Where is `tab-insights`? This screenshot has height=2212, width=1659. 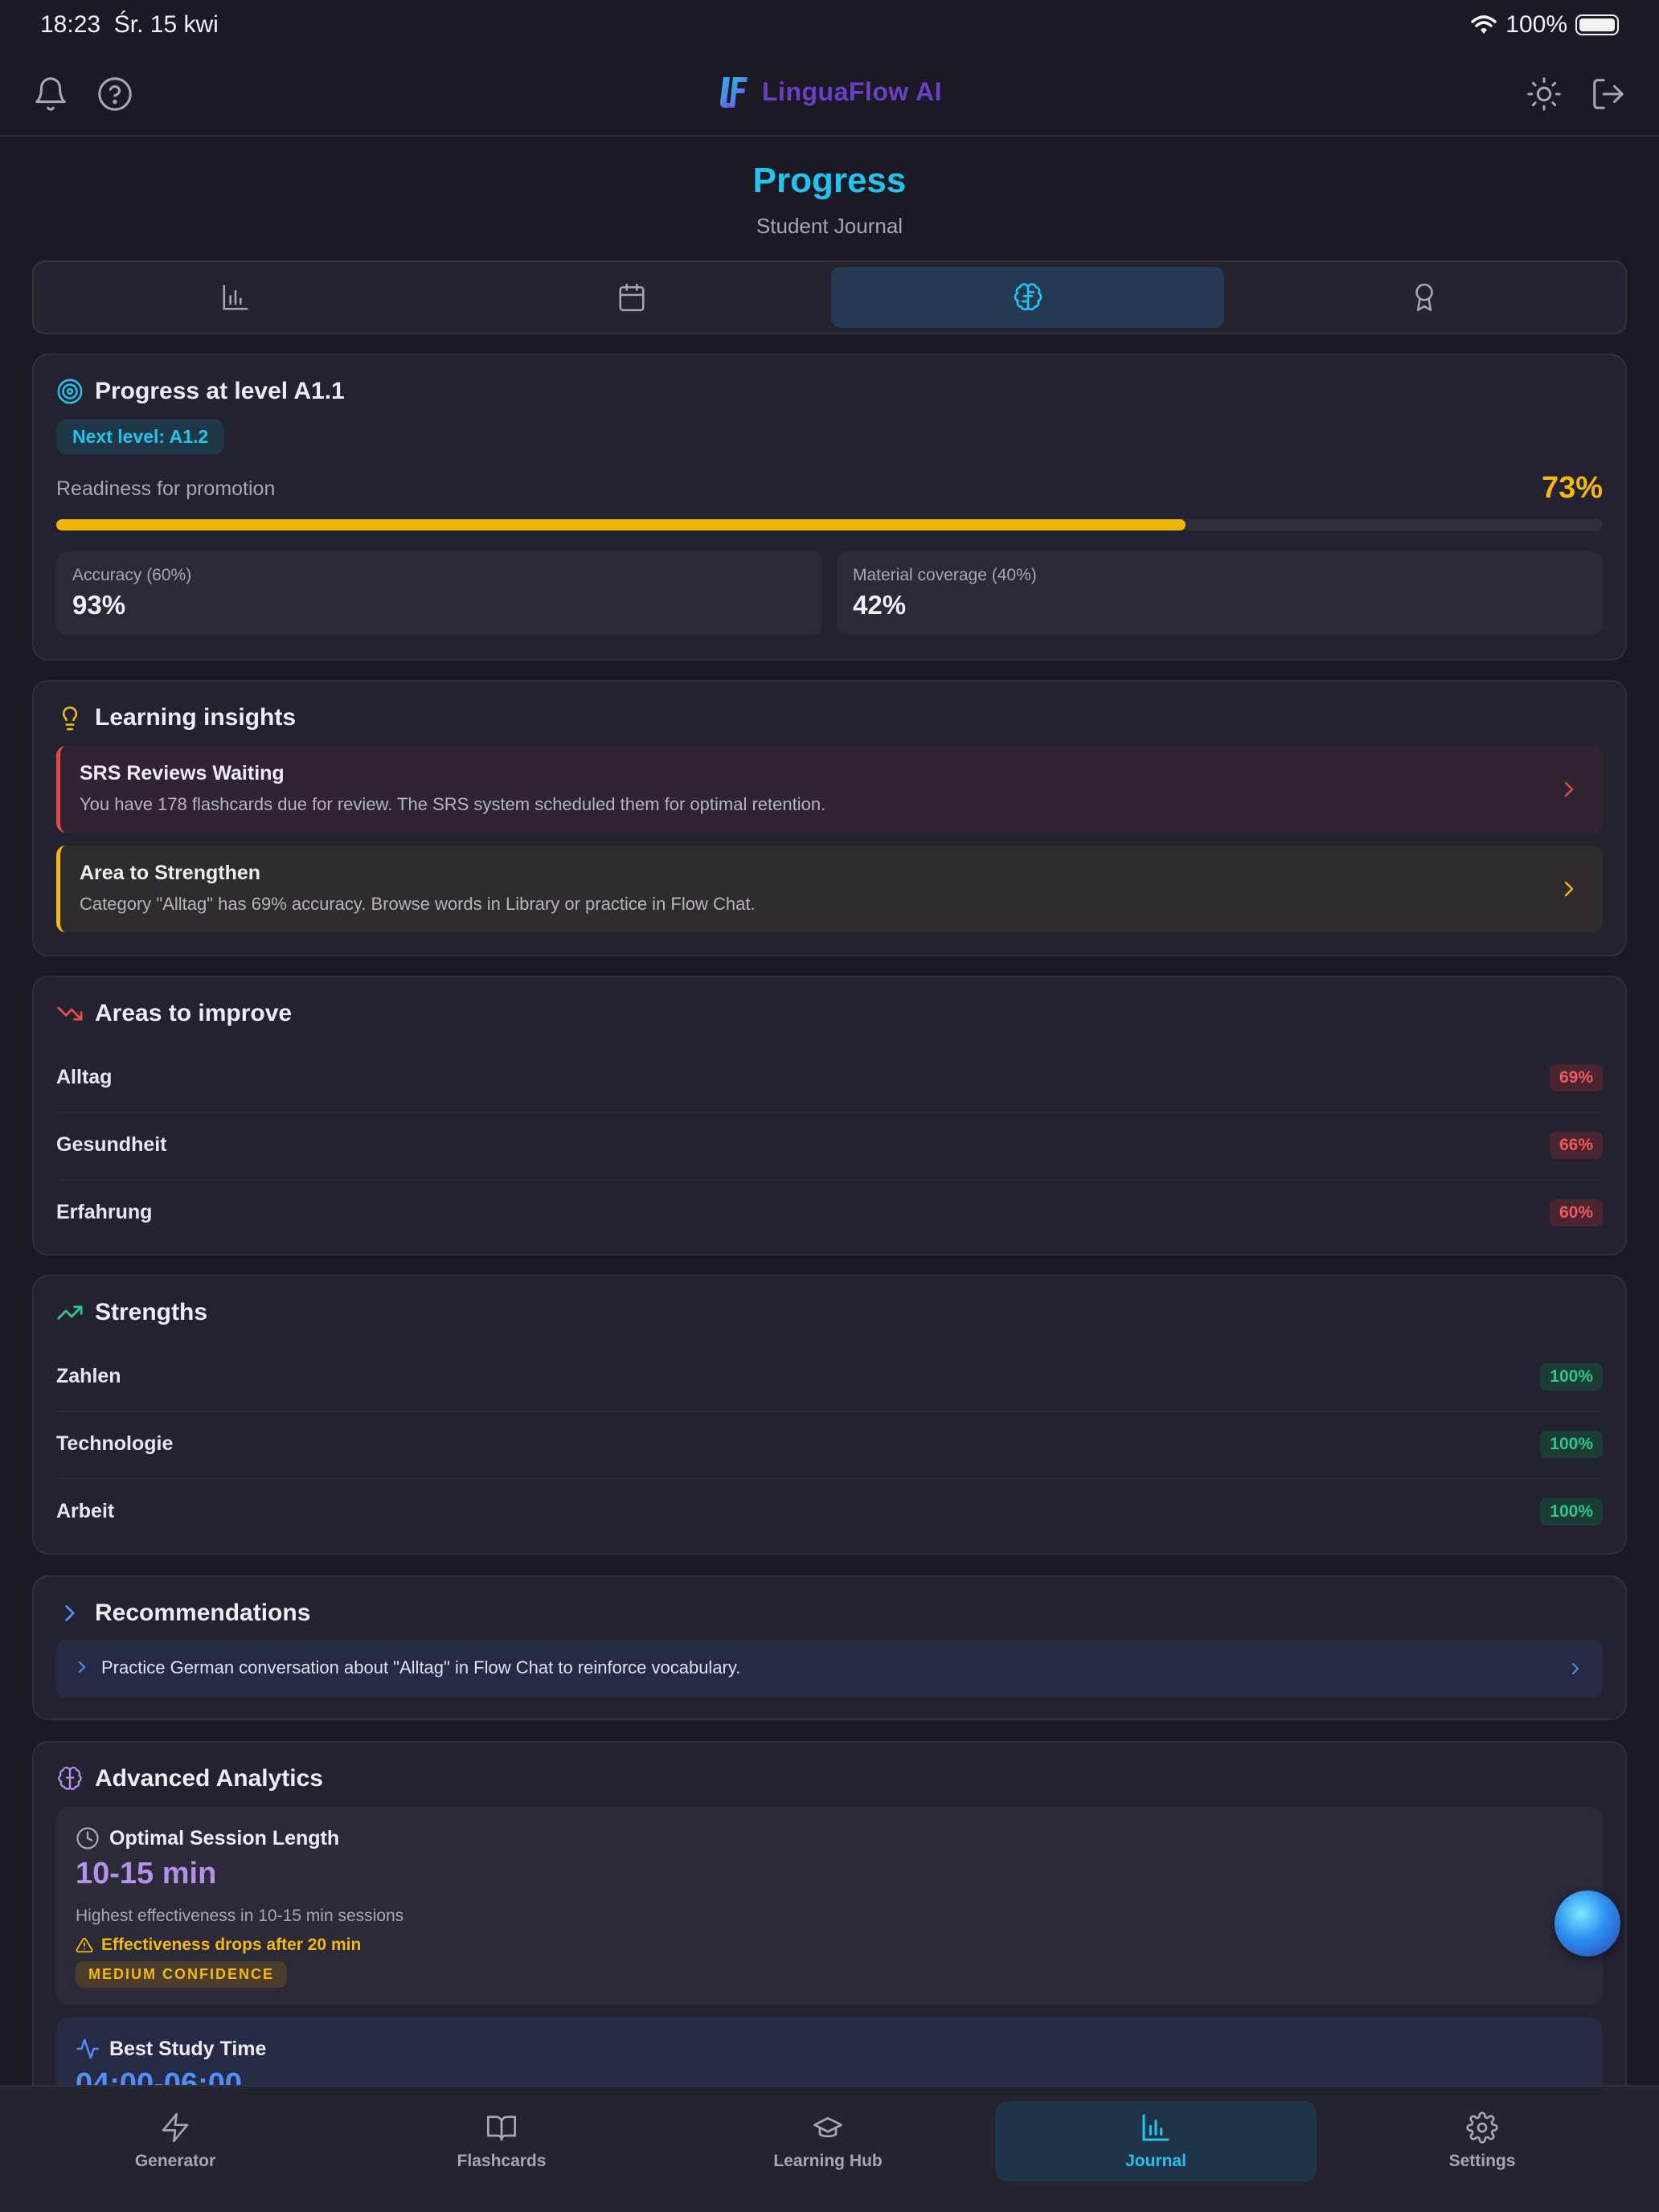 tab-insights is located at coordinates (1027, 297).